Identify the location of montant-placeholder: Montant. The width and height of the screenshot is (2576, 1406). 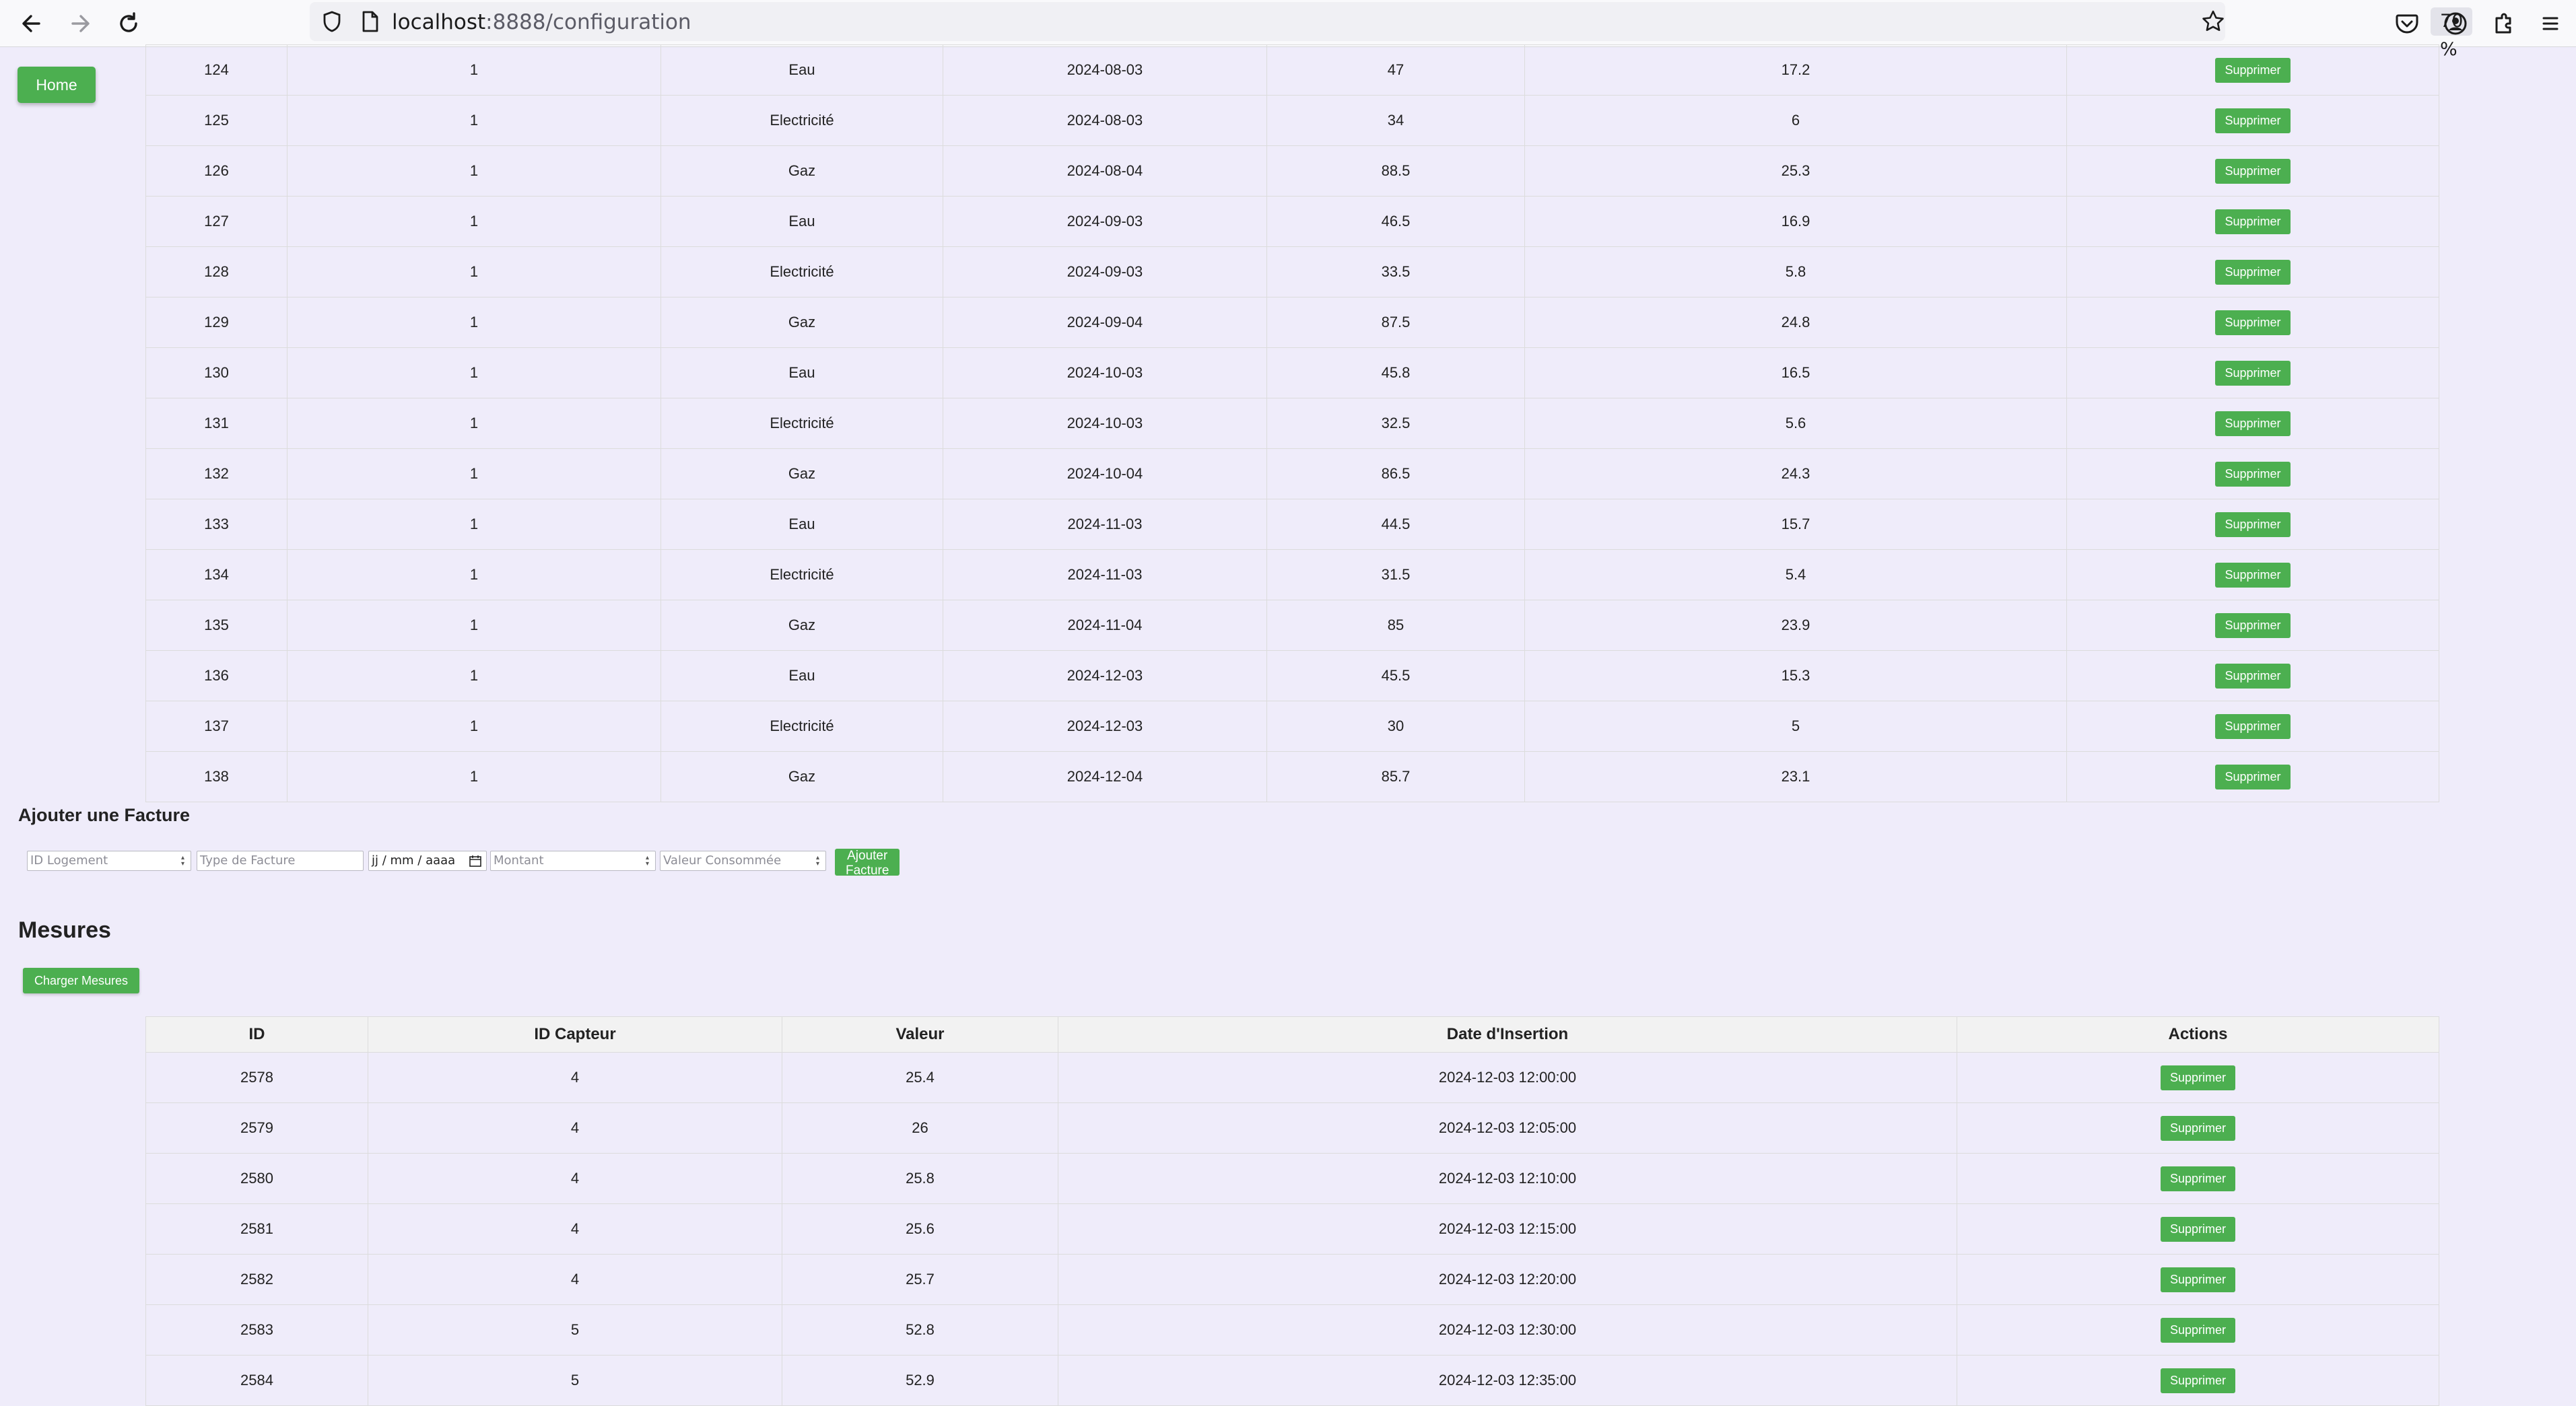
(519, 861).